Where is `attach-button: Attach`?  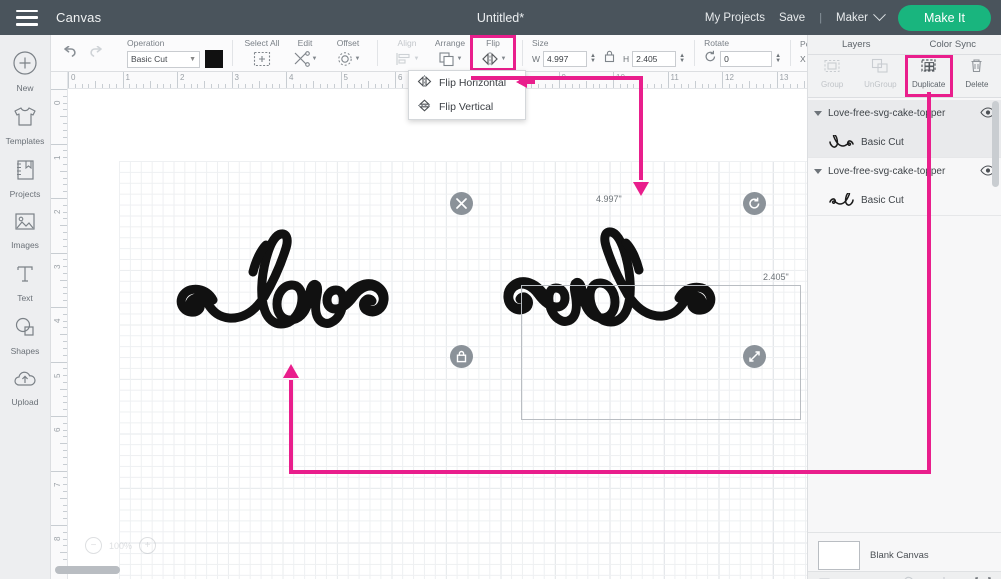 attach-button: Attach is located at coordinates (905, 575).